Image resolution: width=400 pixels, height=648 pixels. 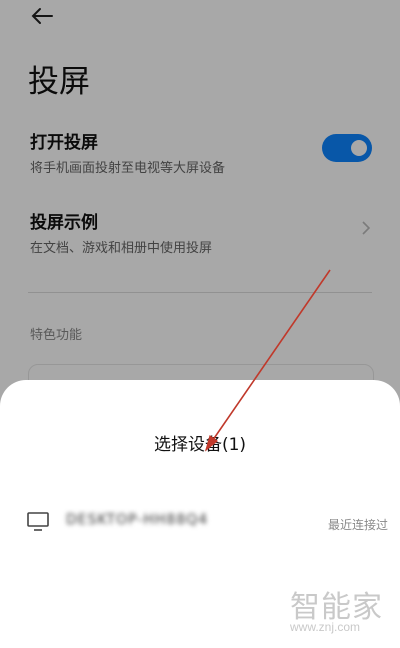 What do you see at coordinates (325, 627) in the screenshot?
I see `watermark-url: www.znj.com` at bounding box center [325, 627].